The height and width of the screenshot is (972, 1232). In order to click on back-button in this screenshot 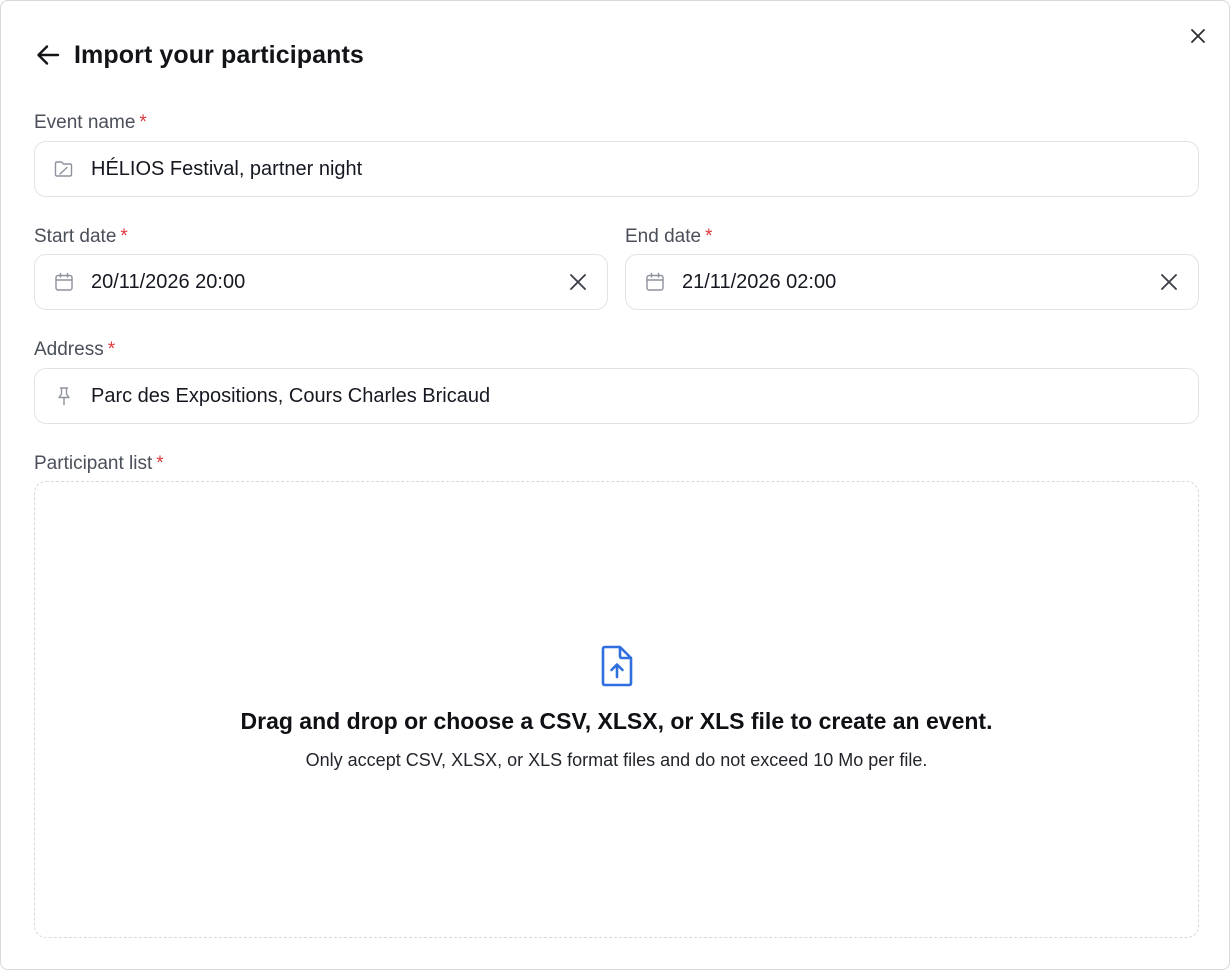, I will do `click(48, 55)`.